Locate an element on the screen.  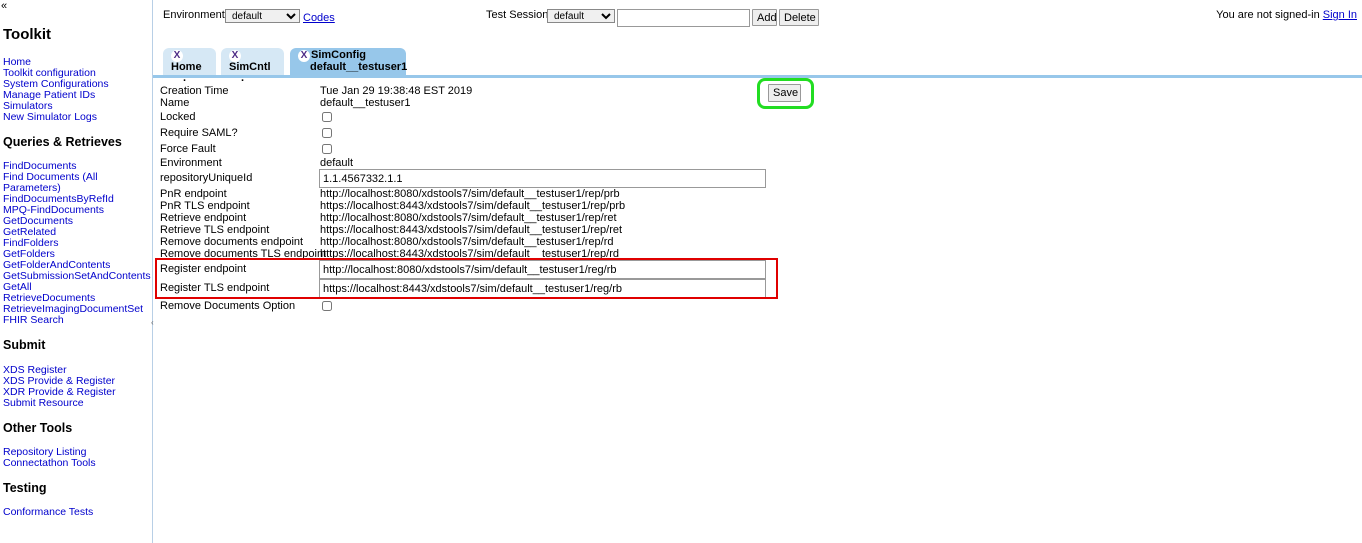
require-saml-label: Require SAML? is located at coordinates (199, 133).